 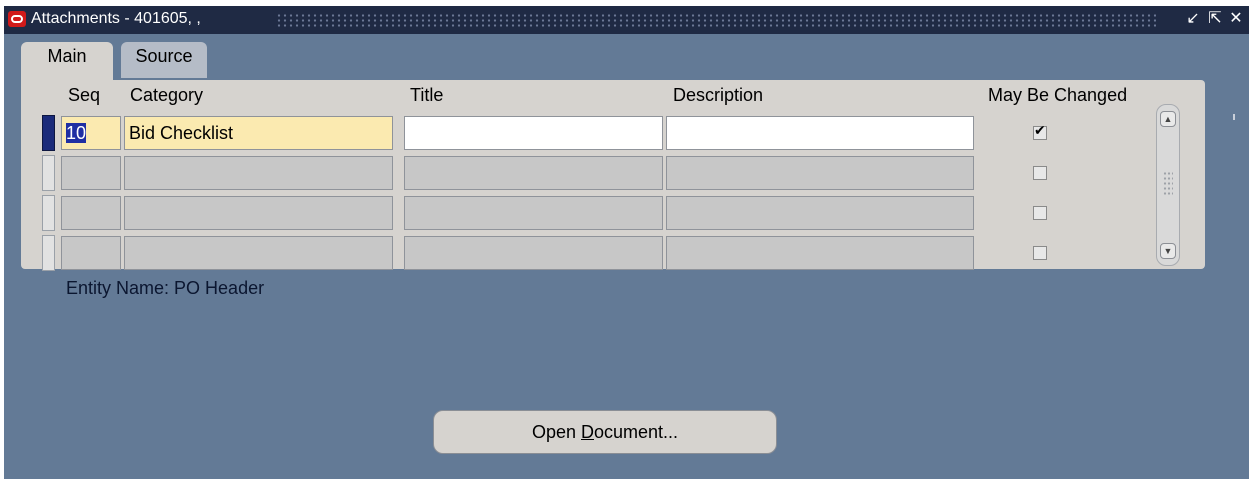 What do you see at coordinates (718, 95) in the screenshot?
I see `column-header-description: Description` at bounding box center [718, 95].